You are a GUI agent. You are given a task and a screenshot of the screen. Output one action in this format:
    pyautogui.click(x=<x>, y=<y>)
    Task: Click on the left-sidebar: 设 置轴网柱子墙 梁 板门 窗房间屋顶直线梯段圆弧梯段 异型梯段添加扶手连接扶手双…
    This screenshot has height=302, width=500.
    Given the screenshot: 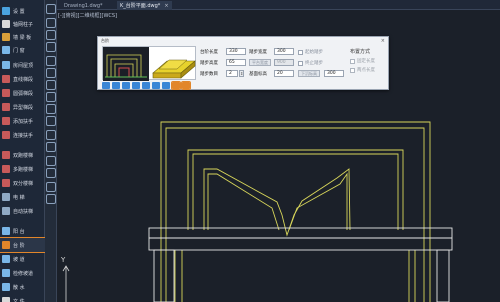 What is the action you would take?
    pyautogui.click(x=23, y=151)
    